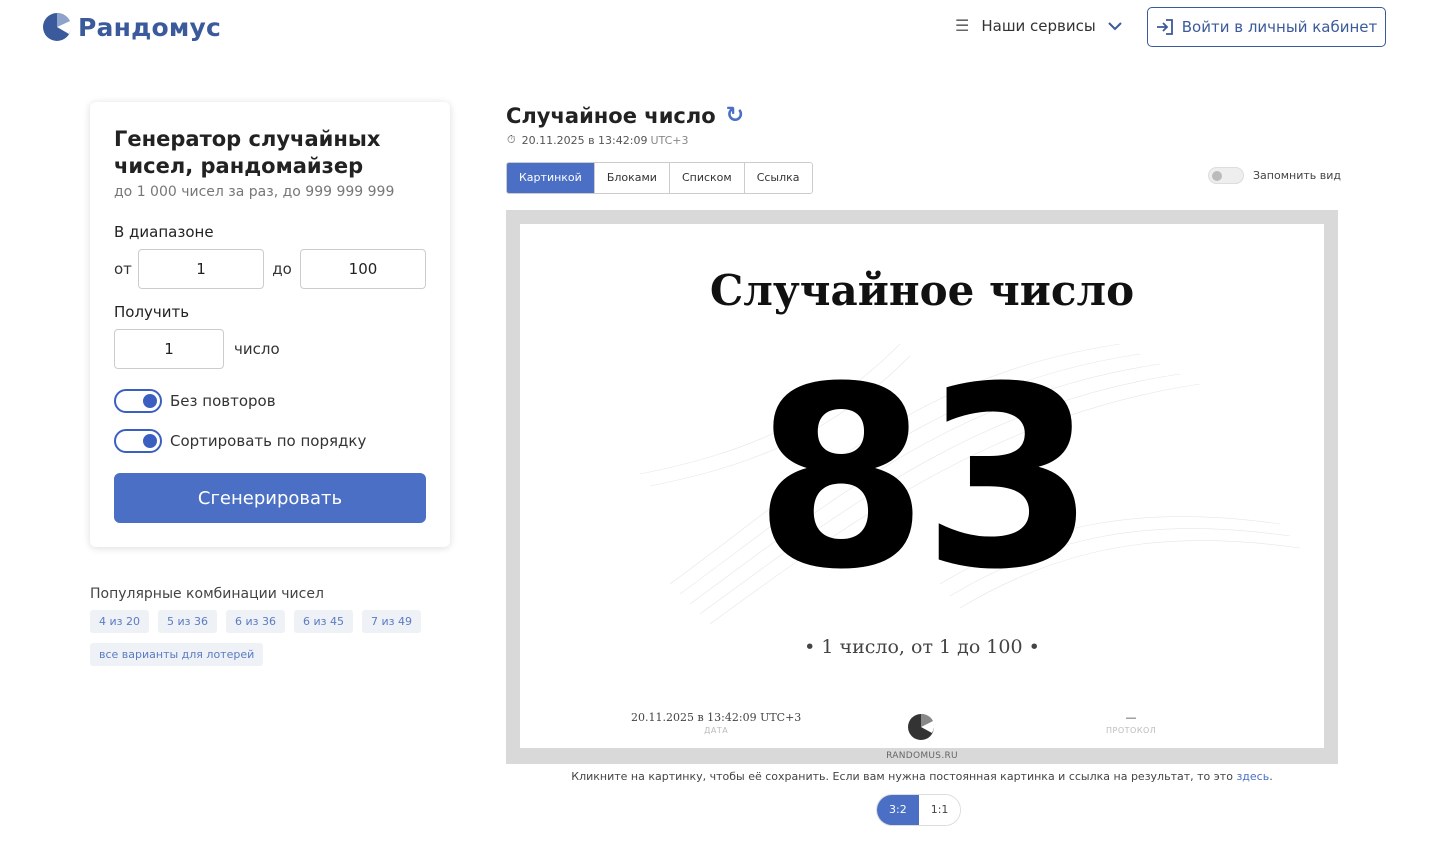 The width and height of the screenshot is (1454, 859). What do you see at coordinates (631, 178) in the screenshot?
I see `tab-blocks: Блоками` at bounding box center [631, 178].